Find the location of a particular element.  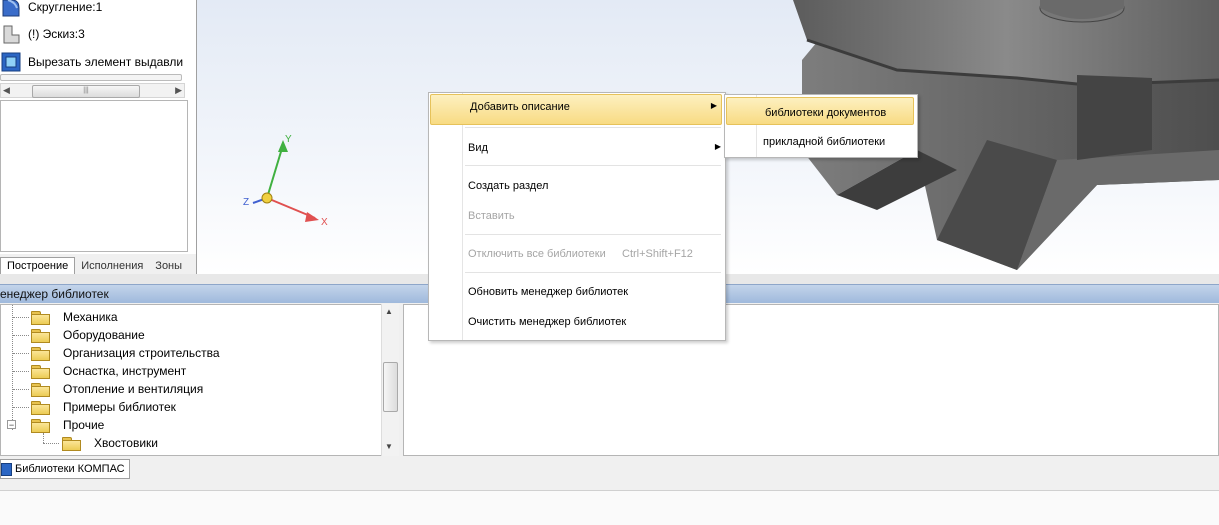

tab-label: Библиотеки КОМПАС is located at coordinates (70, 469).